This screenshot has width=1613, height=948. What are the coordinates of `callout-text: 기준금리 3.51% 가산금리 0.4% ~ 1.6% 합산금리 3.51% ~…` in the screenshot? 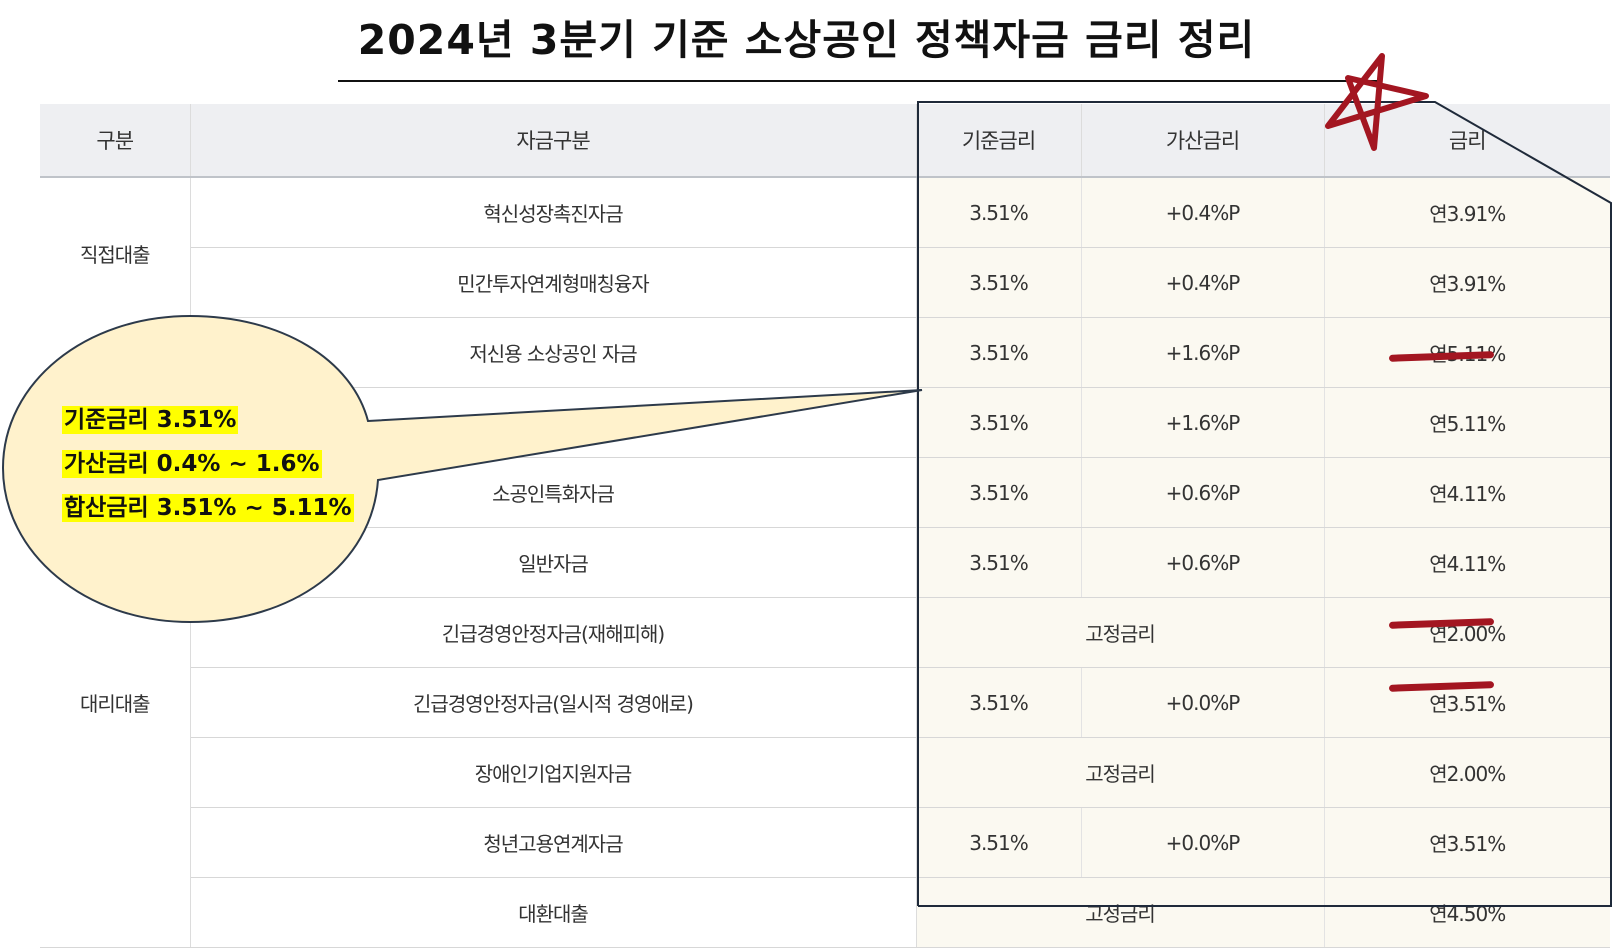 It's located at (208, 464).